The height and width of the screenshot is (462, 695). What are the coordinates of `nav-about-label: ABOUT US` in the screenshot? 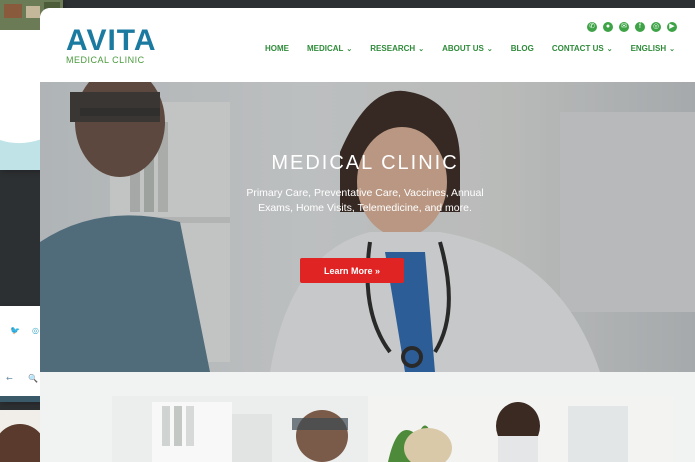 It's located at (463, 48).